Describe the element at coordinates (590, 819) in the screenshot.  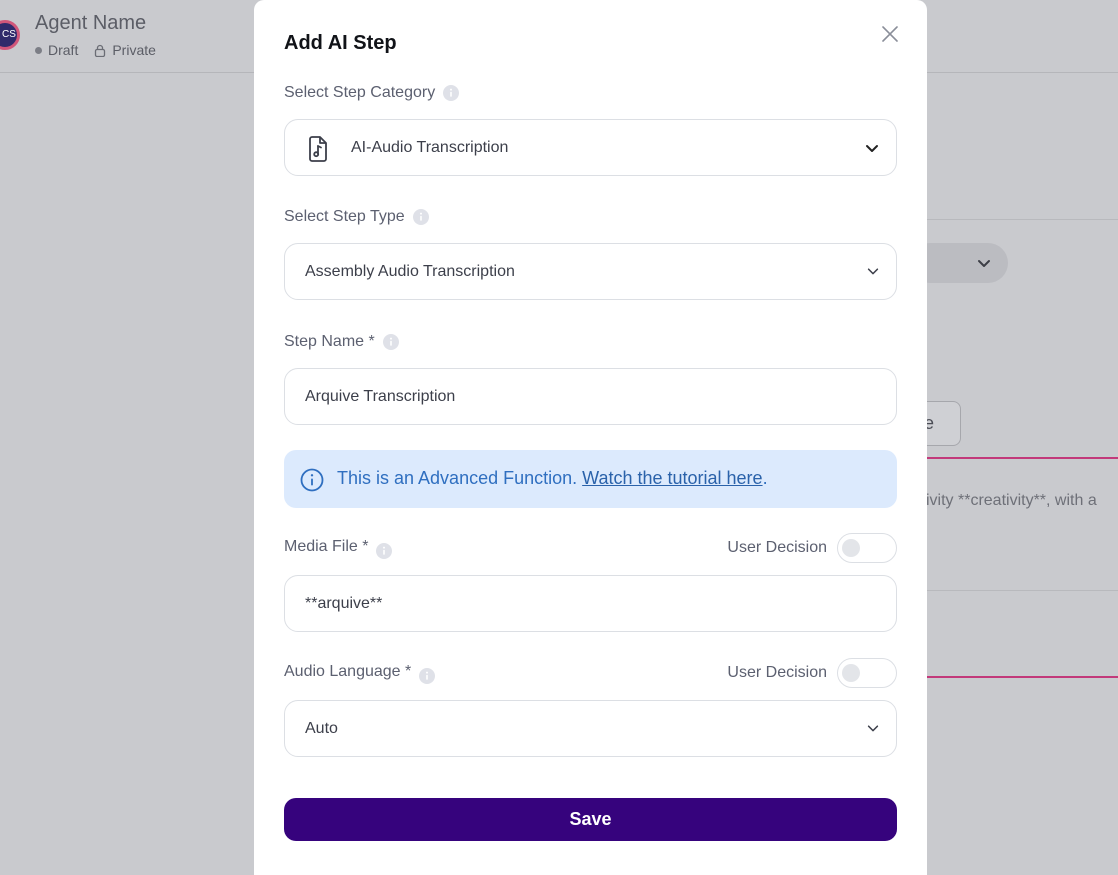
I see `save-button: Save` at that location.